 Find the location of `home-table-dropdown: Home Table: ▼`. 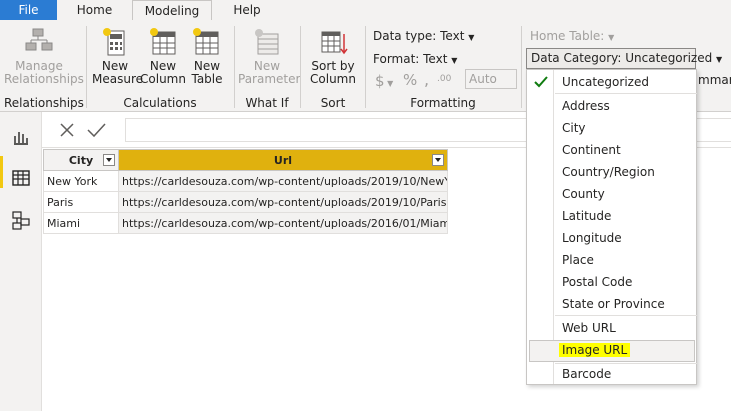

home-table-dropdown: Home Table: ▼ is located at coordinates (572, 36).